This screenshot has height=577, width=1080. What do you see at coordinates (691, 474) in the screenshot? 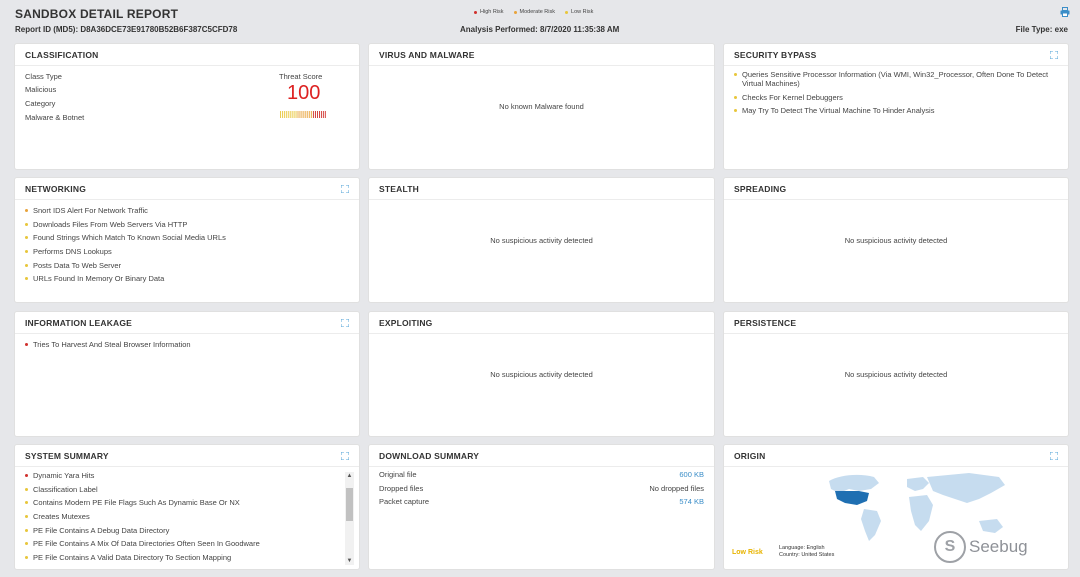
I see `original-file-link: 600 KB` at bounding box center [691, 474].